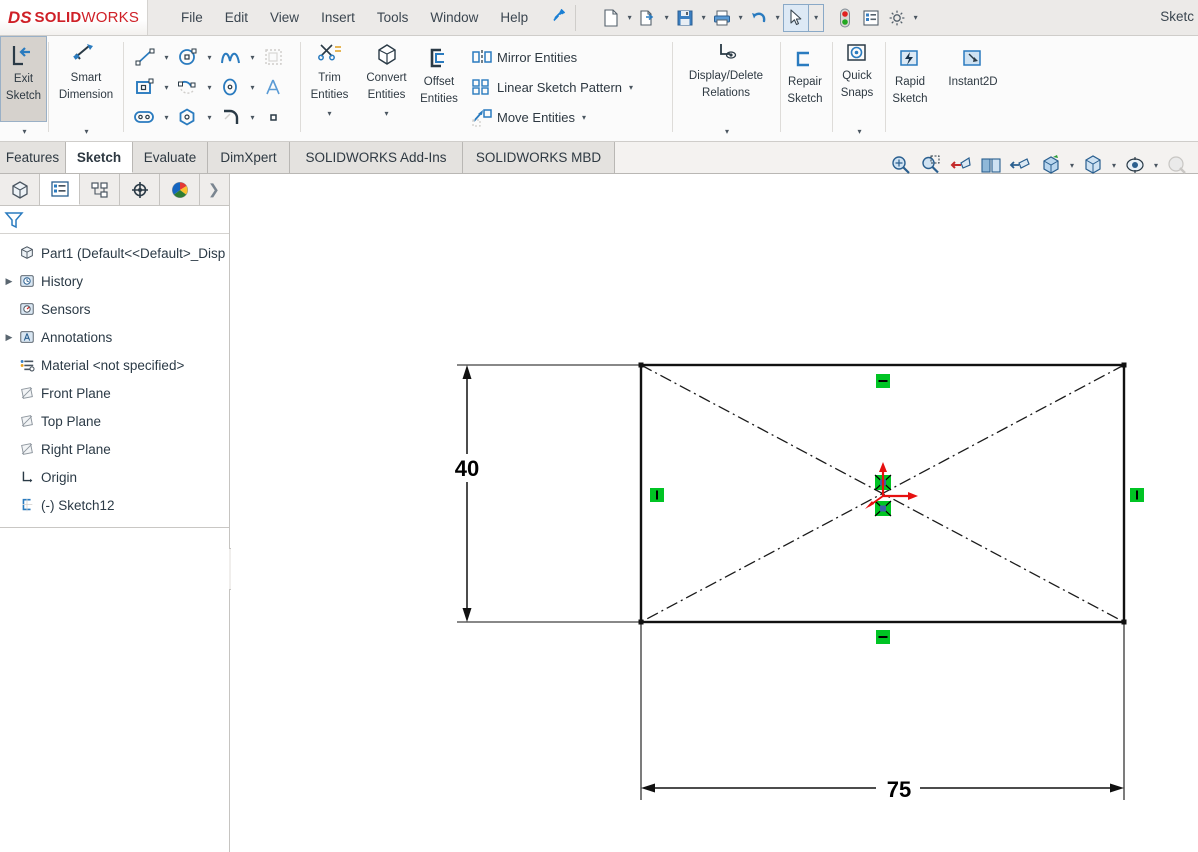  I want to click on quick-snaps-button: Quick Snaps, so click(857, 80).